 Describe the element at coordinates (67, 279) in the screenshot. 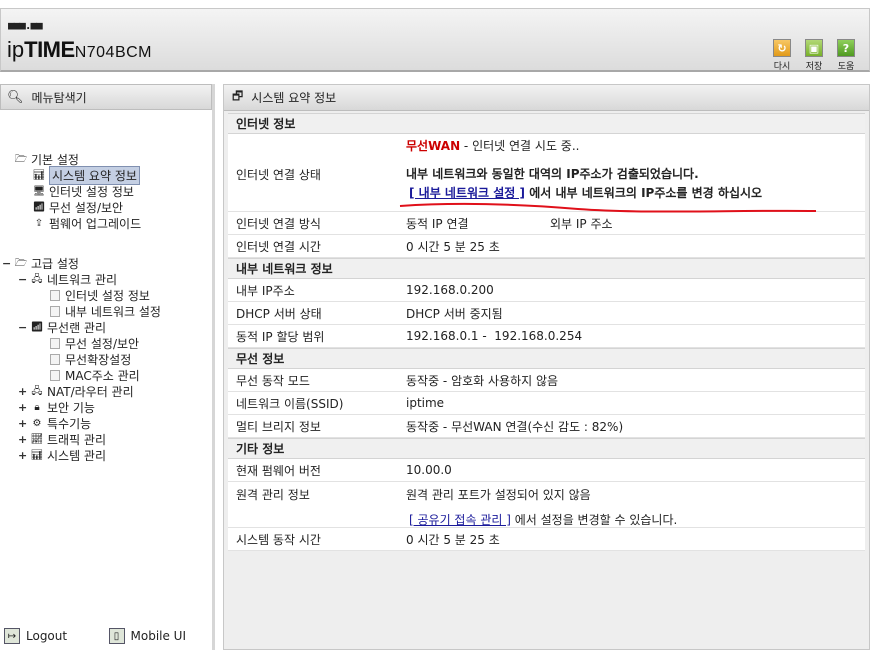

I see `tree-network-management: − 🖧 네트워크 관리` at that location.